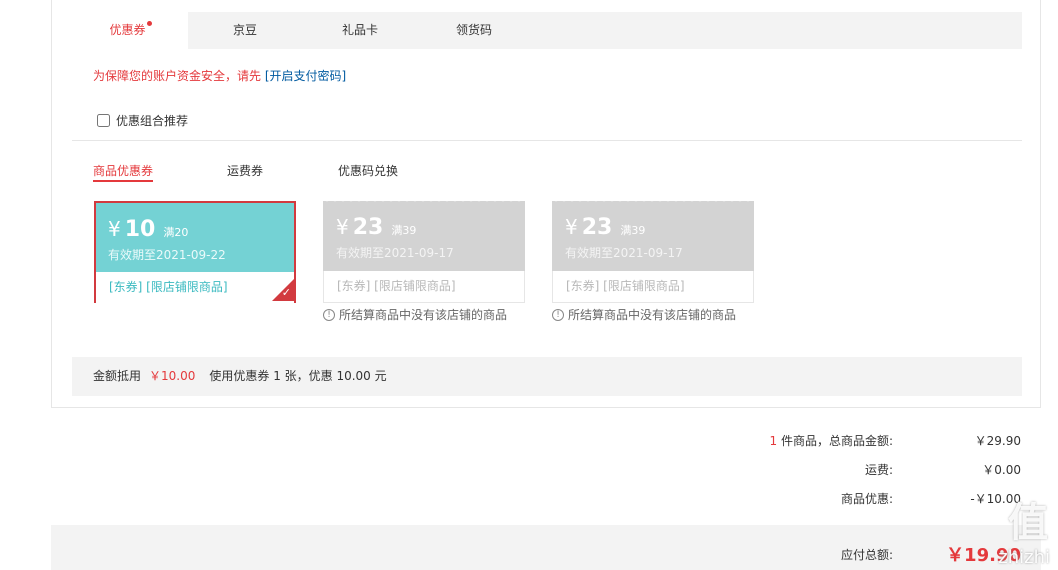 Image resolution: width=1058 pixels, height=570 pixels. What do you see at coordinates (878, 470) in the screenshot?
I see `freight-label: 运费:` at bounding box center [878, 470].